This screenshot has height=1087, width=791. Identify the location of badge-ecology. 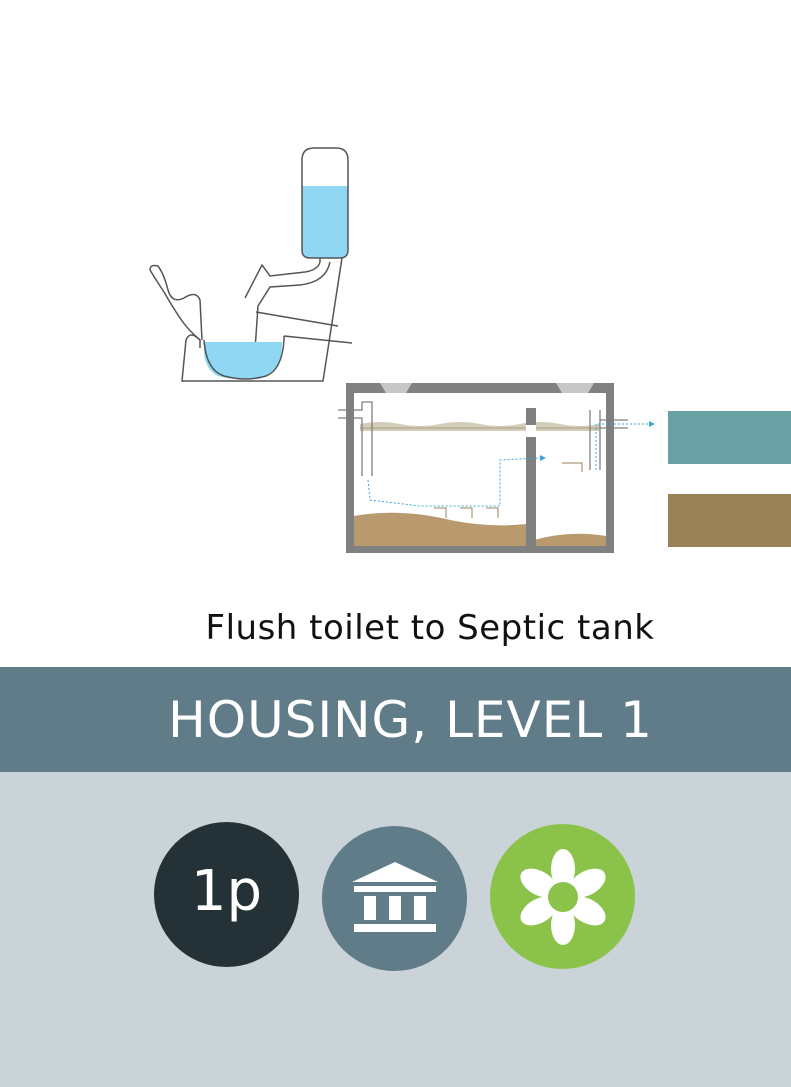
(562, 896).